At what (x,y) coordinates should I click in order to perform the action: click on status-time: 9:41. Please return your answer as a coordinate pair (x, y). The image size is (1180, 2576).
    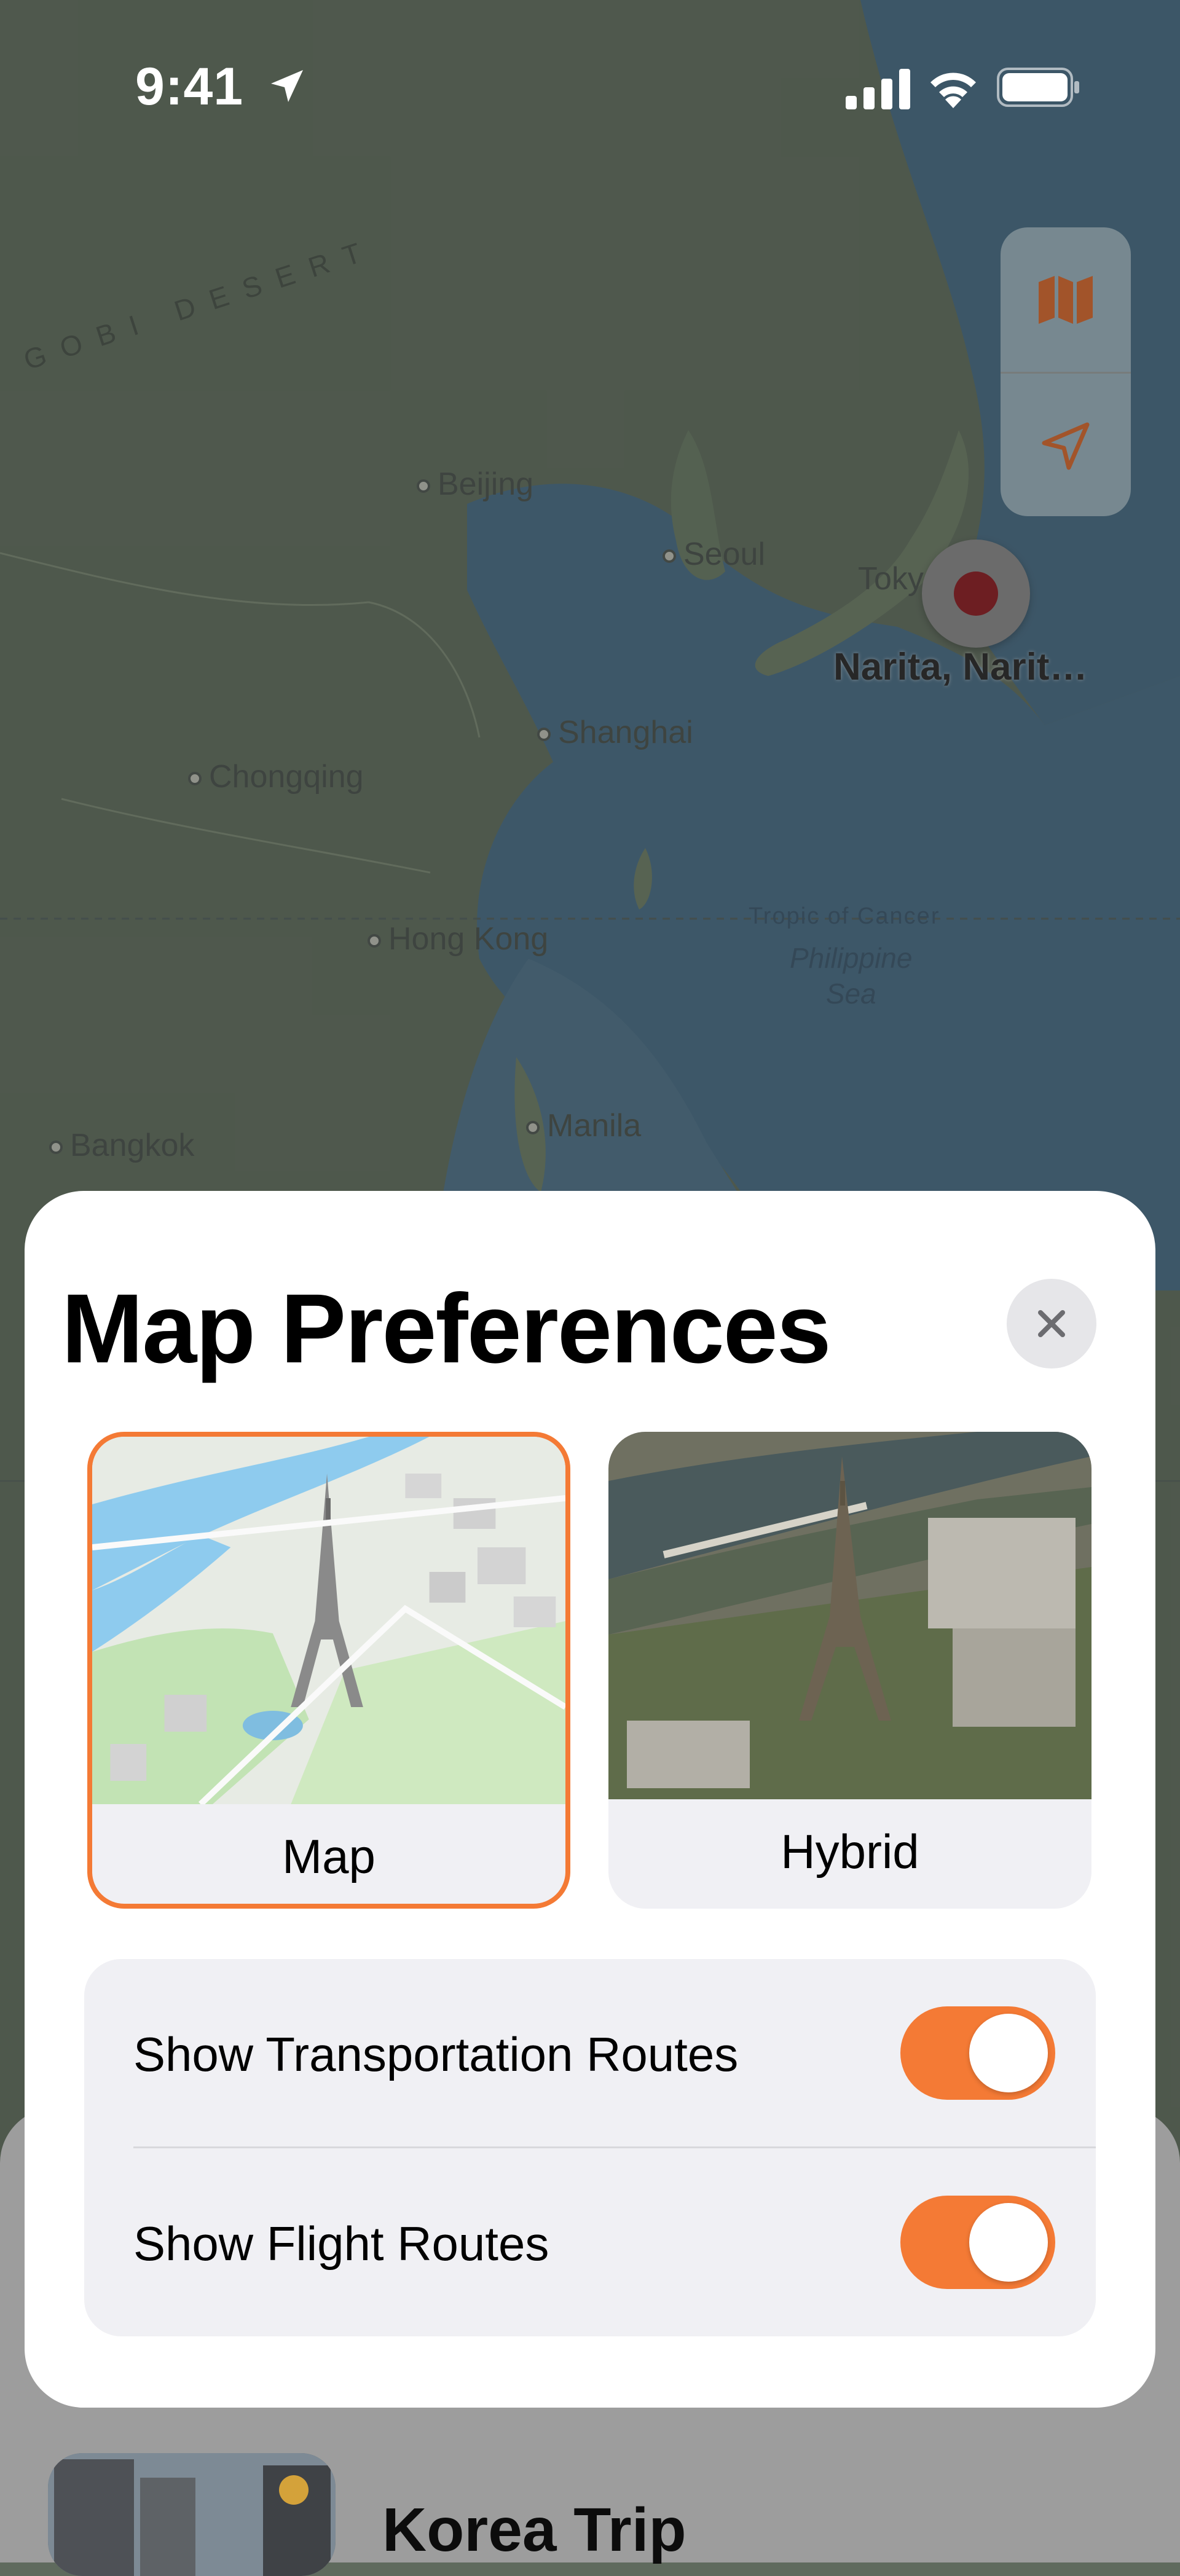
    Looking at the image, I should click on (222, 87).